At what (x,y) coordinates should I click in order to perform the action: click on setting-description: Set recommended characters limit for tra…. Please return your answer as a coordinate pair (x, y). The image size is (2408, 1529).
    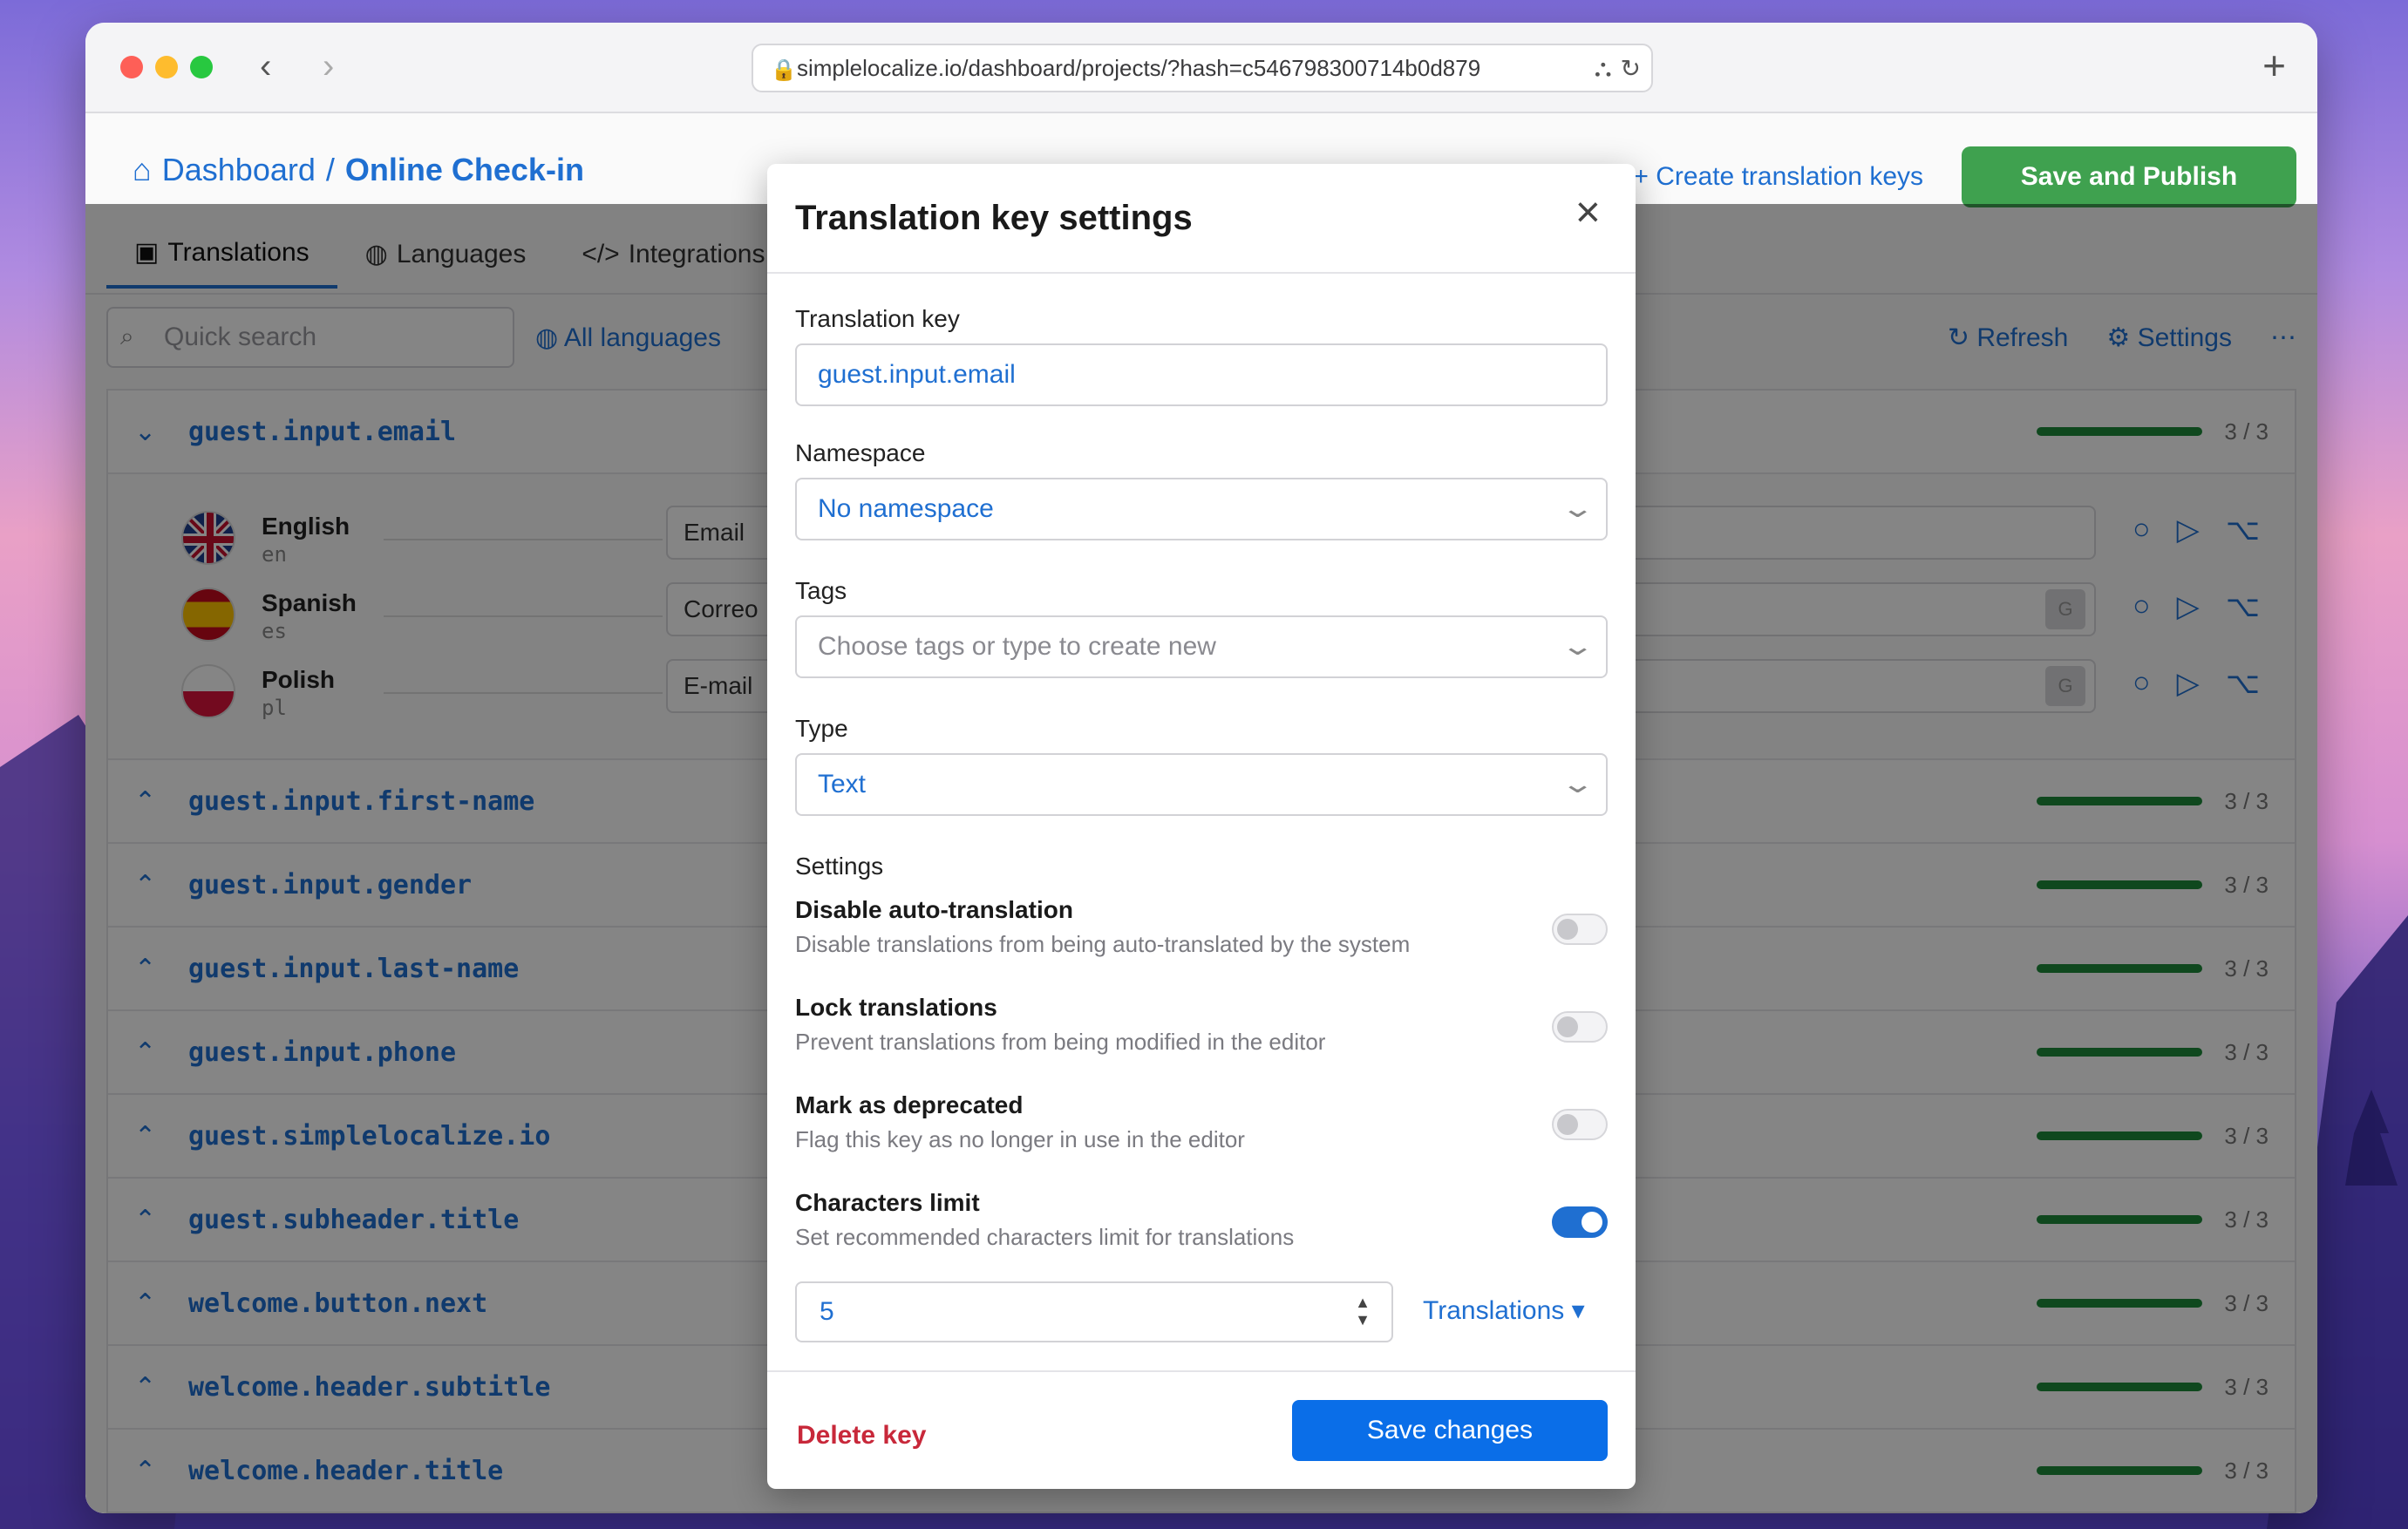
    Looking at the image, I should click on (1045, 1237).